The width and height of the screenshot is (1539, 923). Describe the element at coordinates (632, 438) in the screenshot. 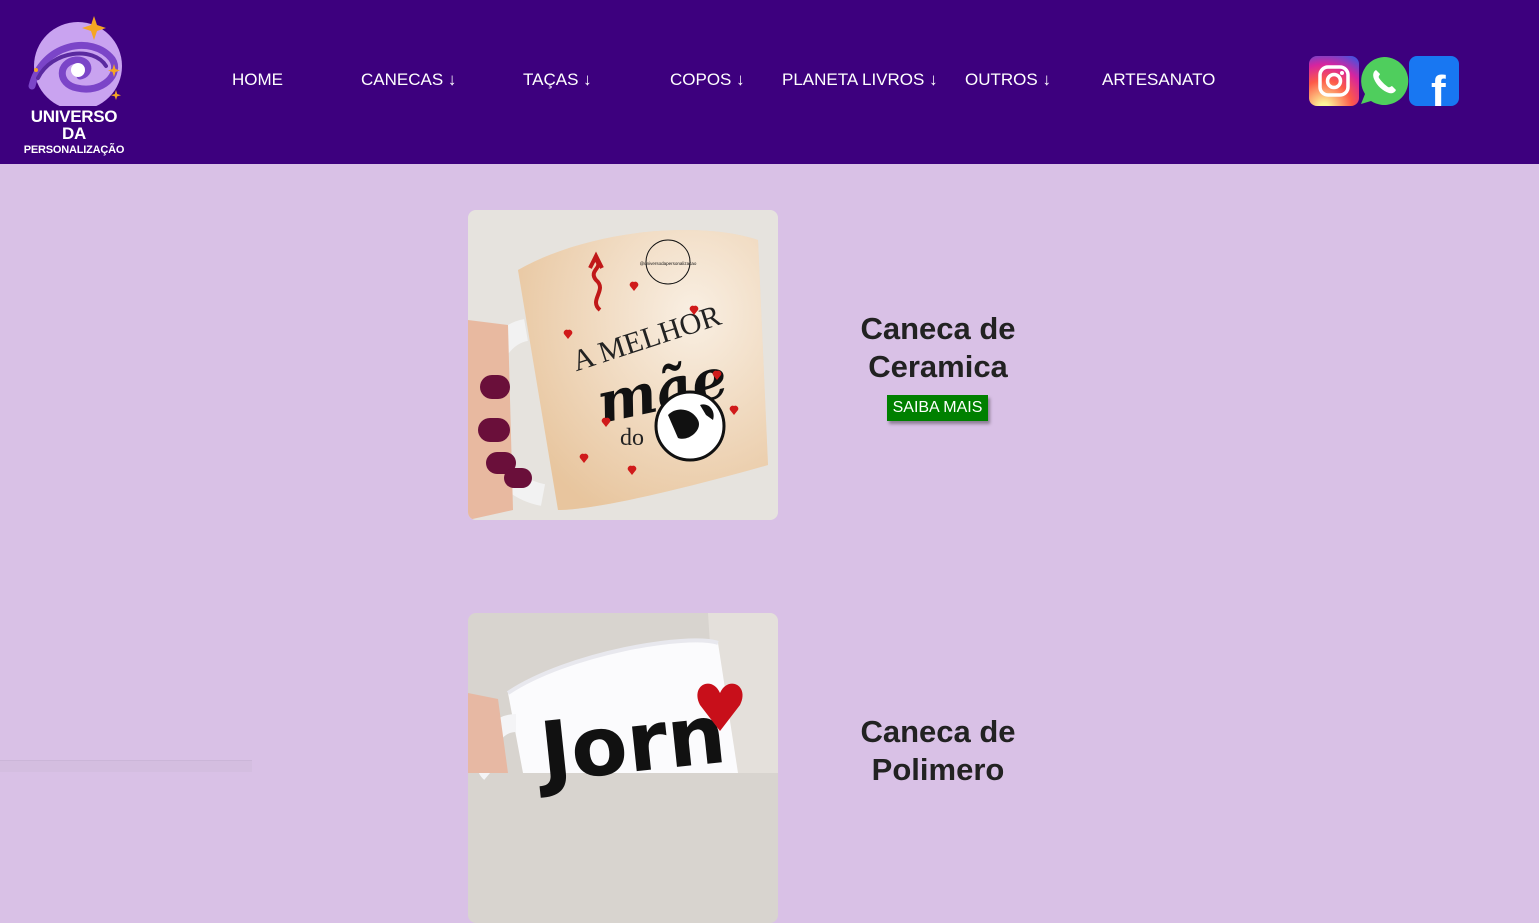

I see `mug-text-do: do` at that location.